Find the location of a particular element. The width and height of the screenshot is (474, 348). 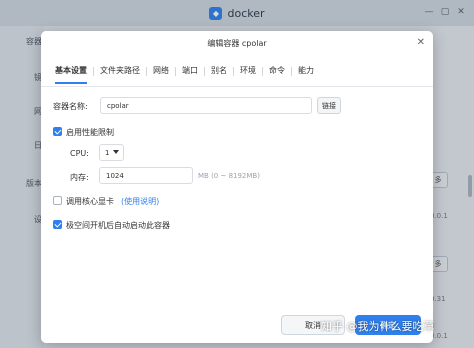

memory-range-hint: MB (0 ~ 8192MB) is located at coordinates (229, 176).